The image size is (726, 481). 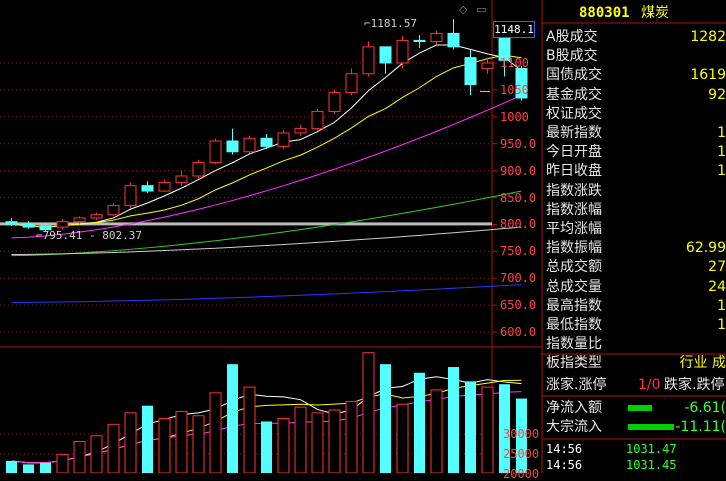 What do you see at coordinates (636, 133) in the screenshot?
I see `stat-row: 最新指数 1` at bounding box center [636, 133].